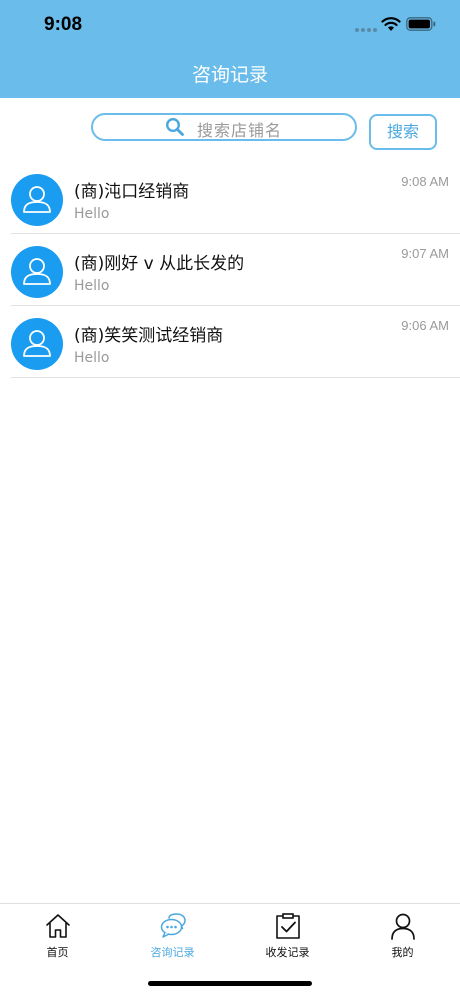 The width and height of the screenshot is (460, 996). I want to click on list-item: (商)刚好 v 从此长发的 Hello 9:07 AM, so click(235, 270).